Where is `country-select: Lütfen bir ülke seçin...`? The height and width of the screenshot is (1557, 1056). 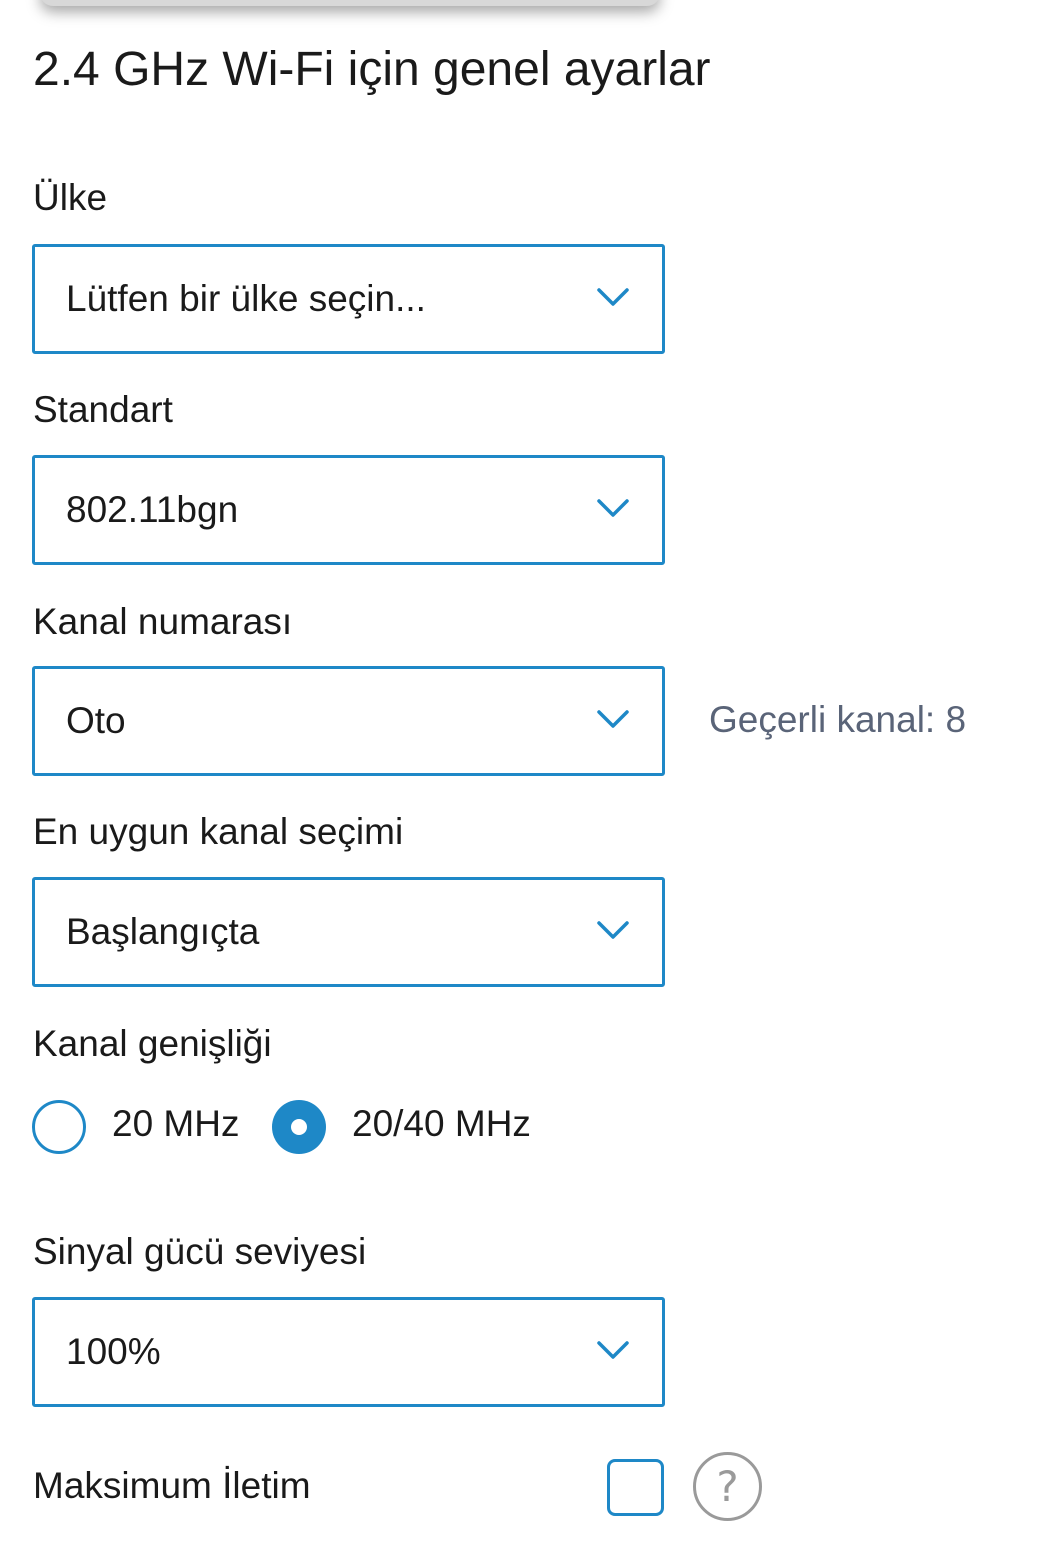 country-select: Lütfen bir ülke seçin... is located at coordinates (348, 299).